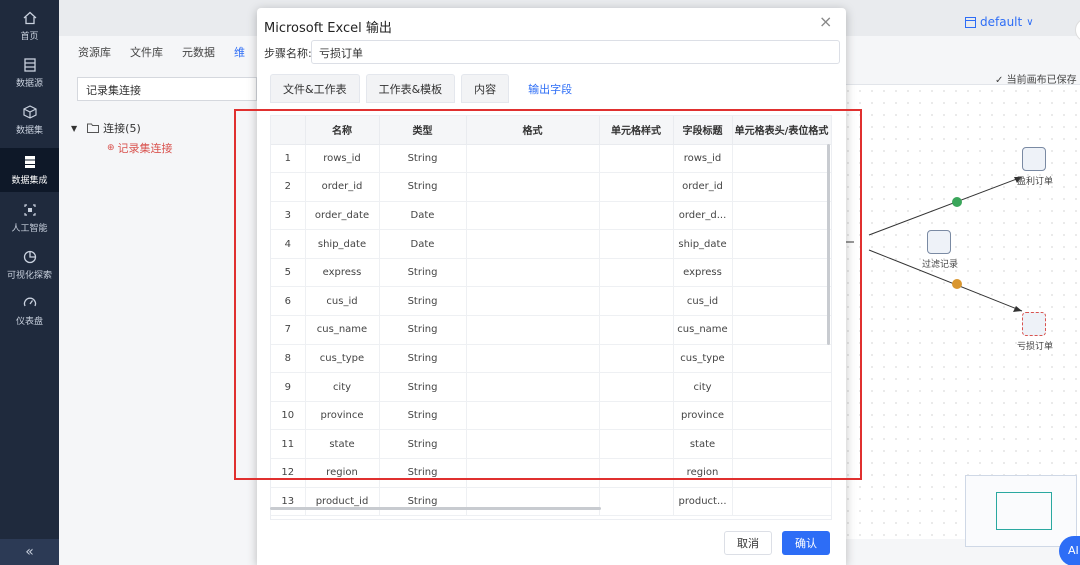 This screenshot has height=565, width=1080. What do you see at coordinates (198, 52) in the screenshot?
I see `tab-metadata: 元数据` at bounding box center [198, 52].